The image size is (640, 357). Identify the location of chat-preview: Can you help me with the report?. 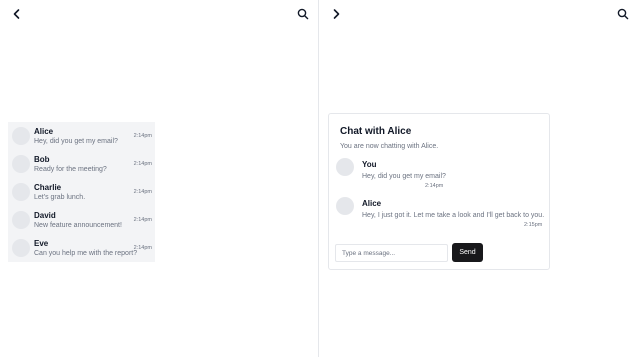
(86, 253).